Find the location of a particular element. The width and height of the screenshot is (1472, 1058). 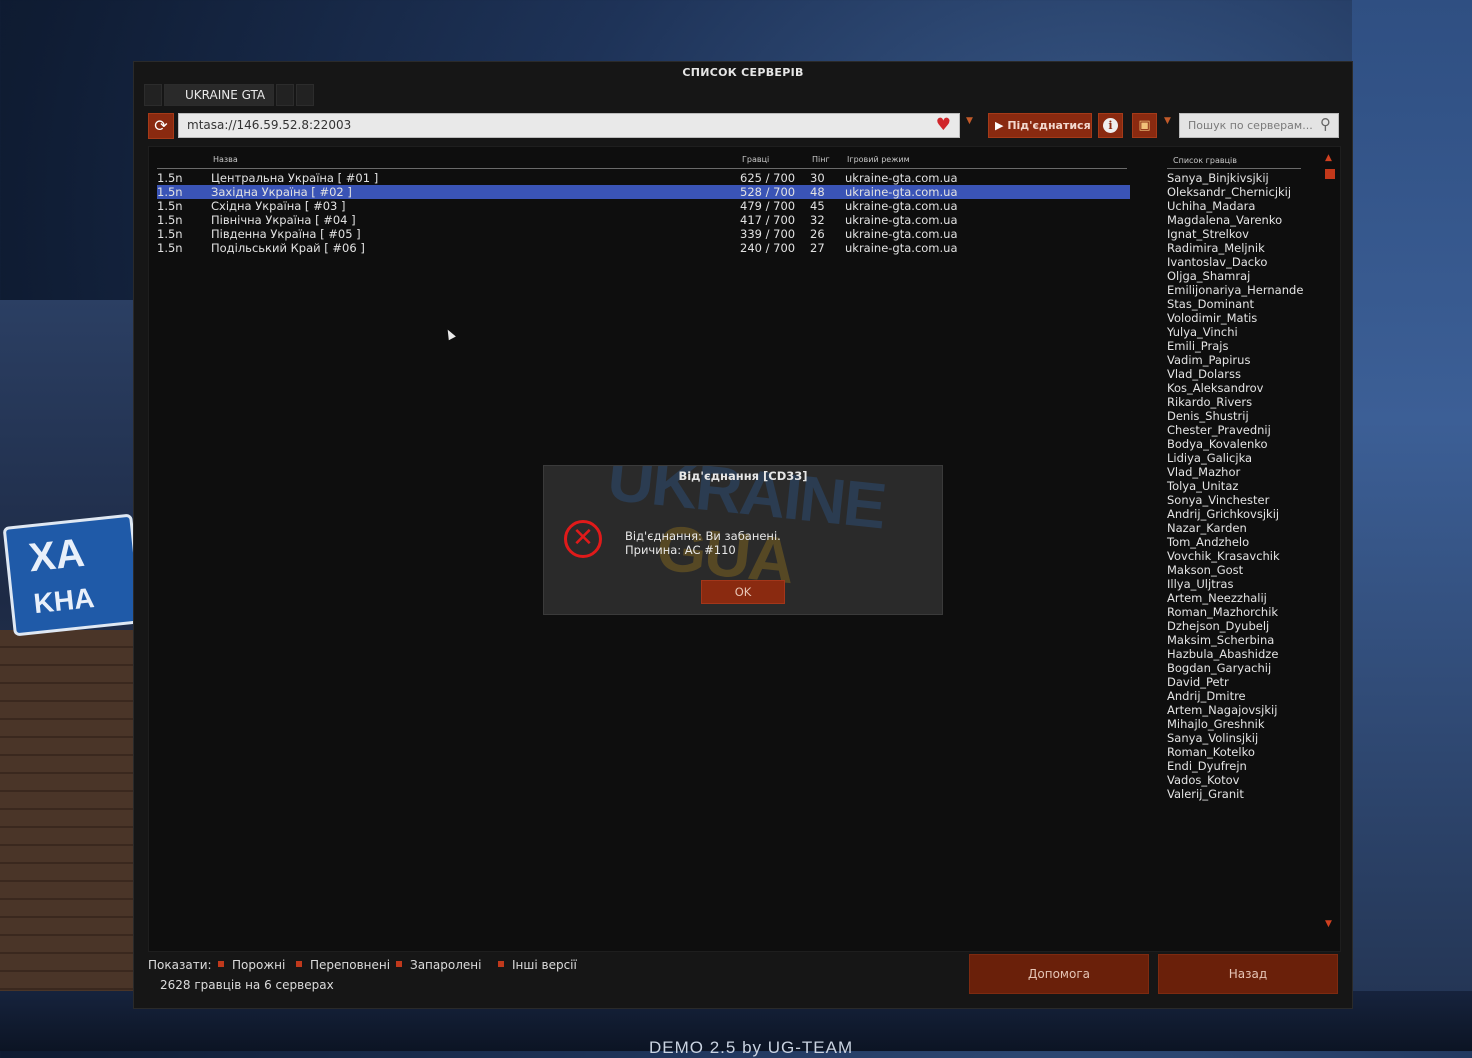

list-item: Sanya_Volinsjkij is located at coordinates (1213, 738).